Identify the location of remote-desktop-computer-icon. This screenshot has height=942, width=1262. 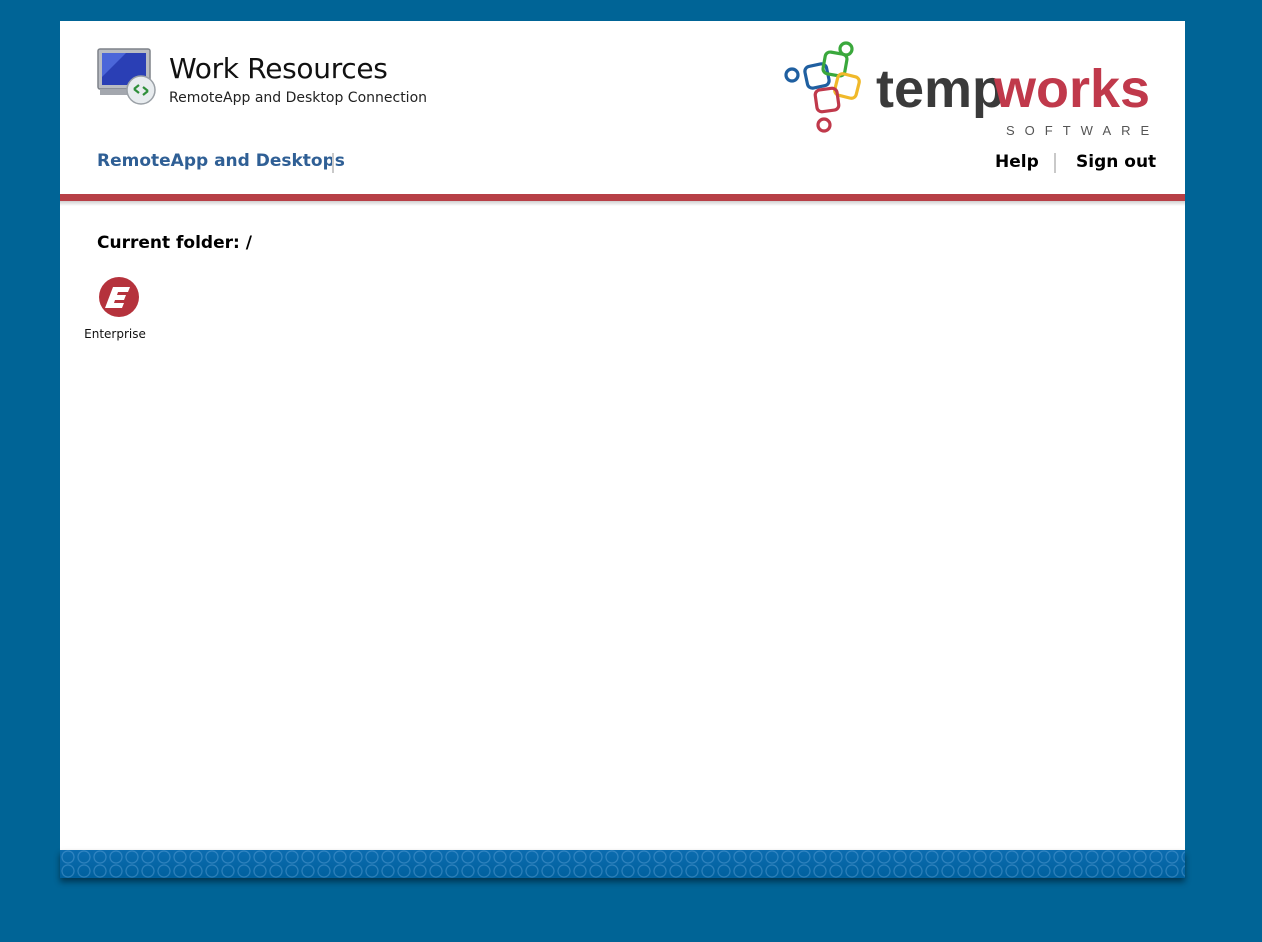
(126, 76).